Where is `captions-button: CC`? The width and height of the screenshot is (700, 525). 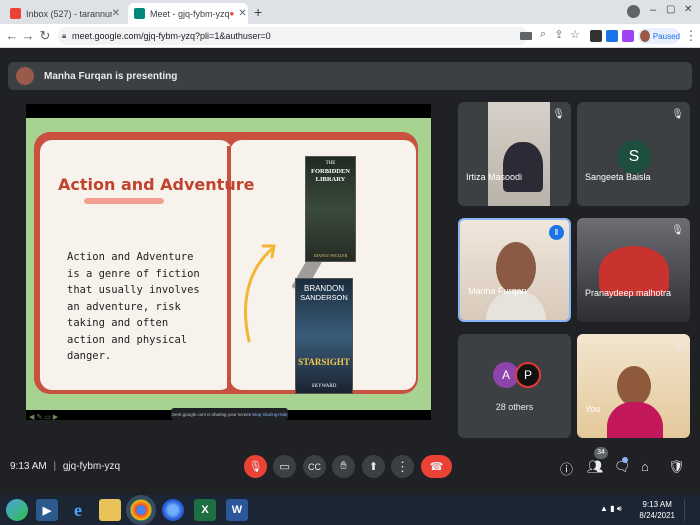 captions-button: CC is located at coordinates (314, 466).